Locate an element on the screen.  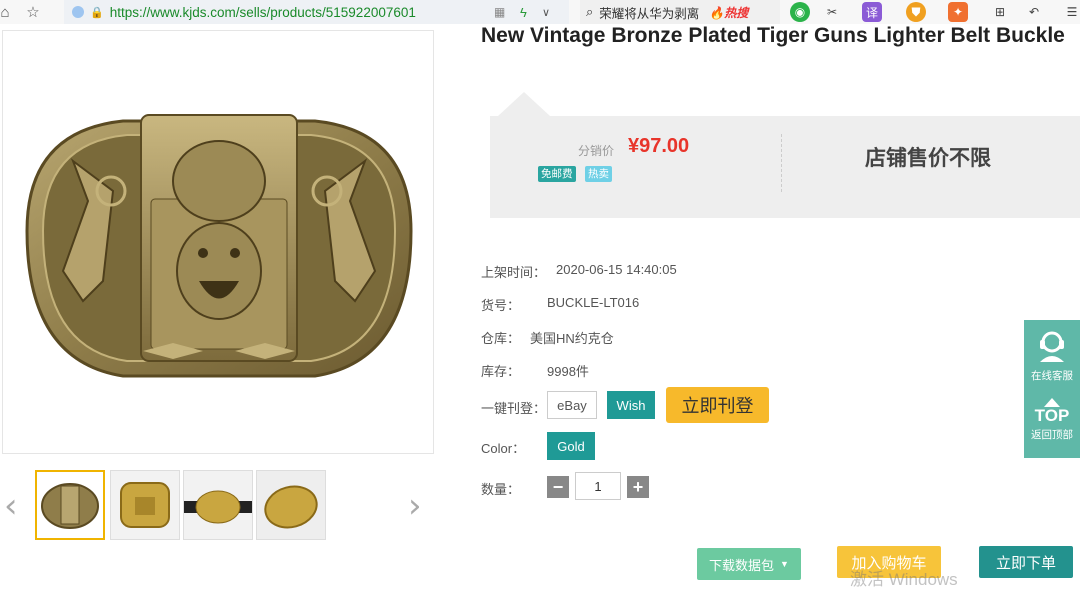
back-to-top-label: 返回顶部 is located at coordinates (1052, 435).